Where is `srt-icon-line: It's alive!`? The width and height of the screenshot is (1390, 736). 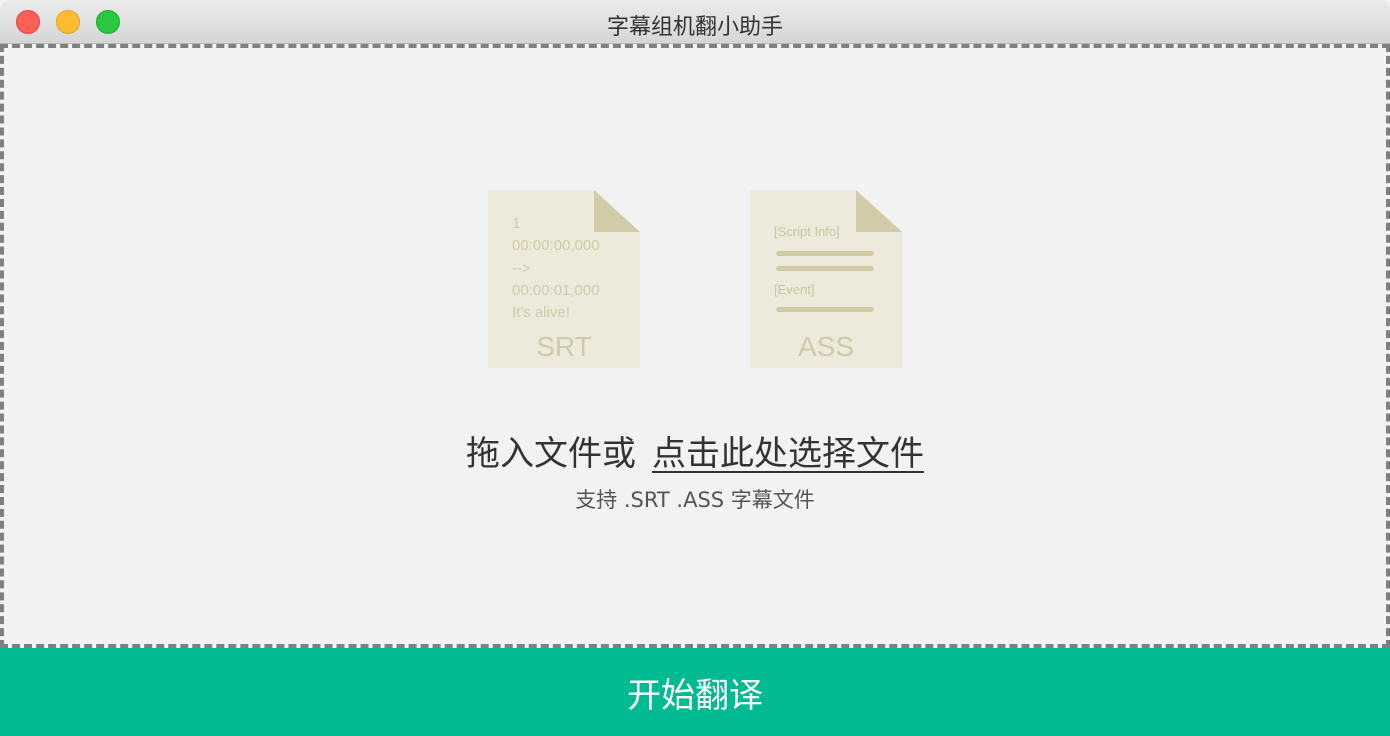 srt-icon-line: It's alive! is located at coordinates (541, 312).